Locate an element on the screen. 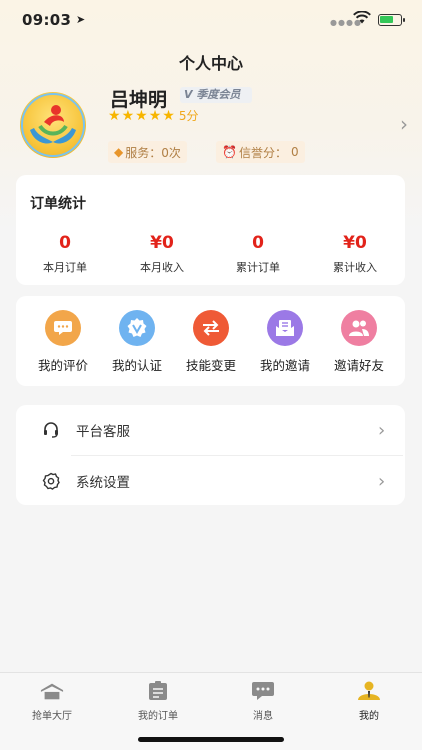  logo-icon is located at coordinates (53, 125).